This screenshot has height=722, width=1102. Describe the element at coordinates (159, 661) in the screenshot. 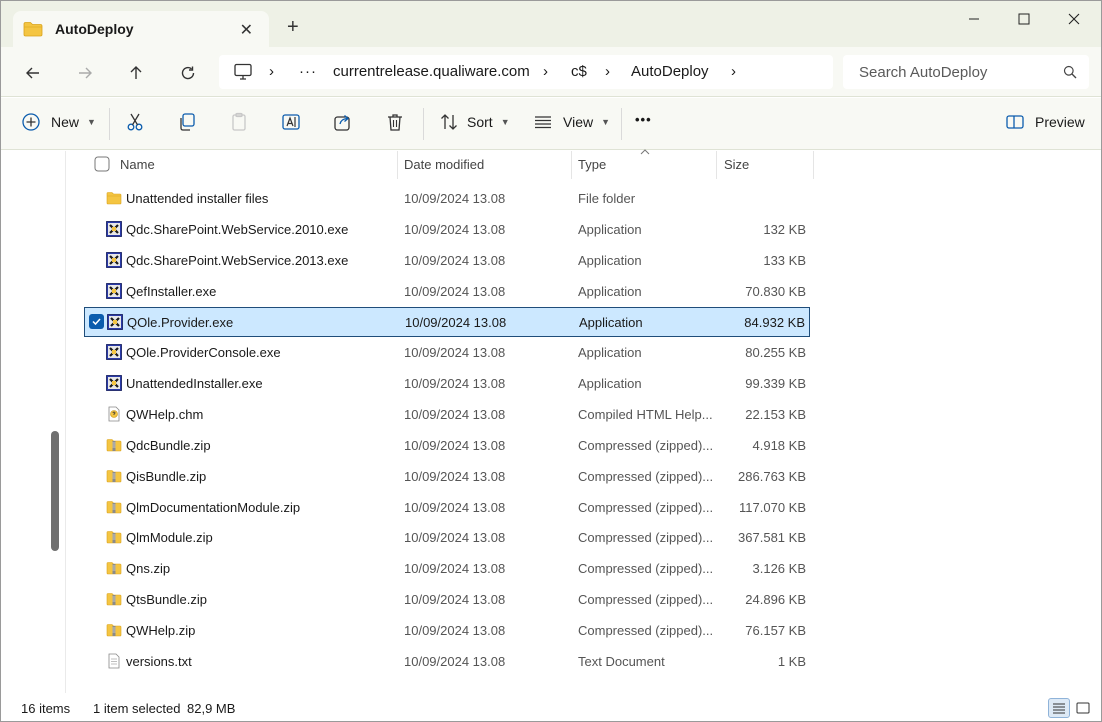

I see `file-name: versions.txt` at that location.